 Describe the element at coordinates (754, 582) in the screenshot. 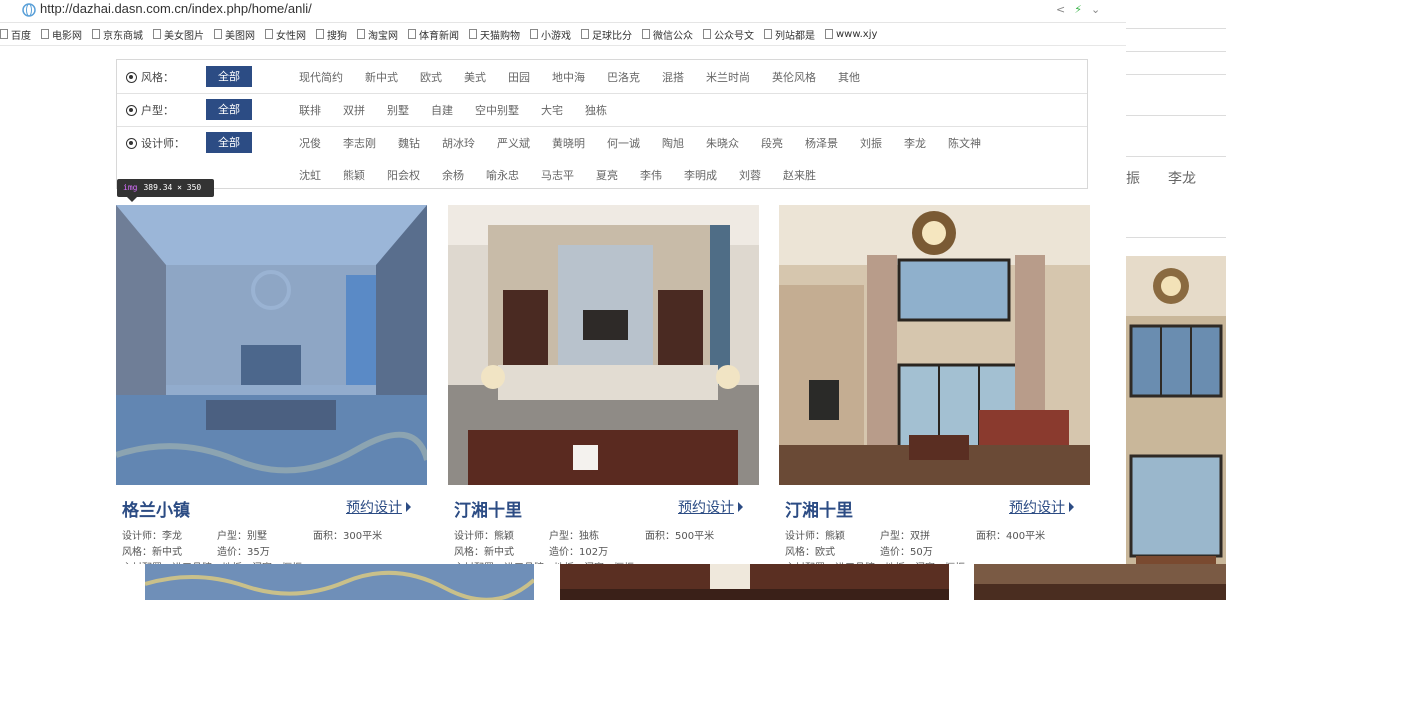

I see `bg-card-photo-strip` at that location.